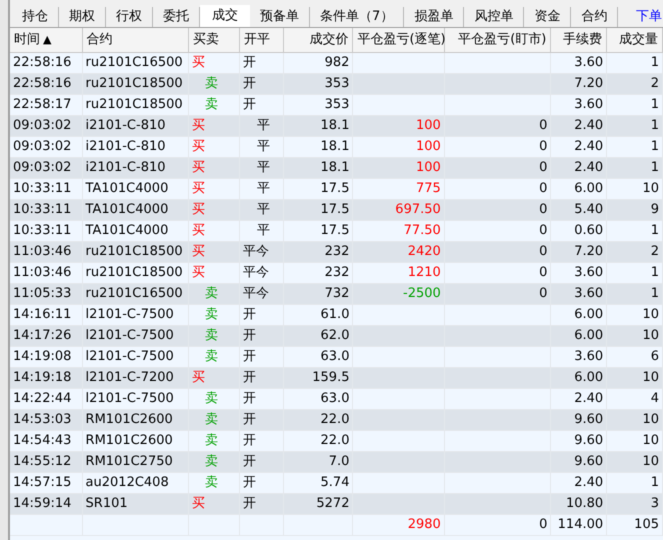  Describe the element at coordinates (47, 39) in the screenshot. I see `sort-arrow-icon: ▲` at that location.